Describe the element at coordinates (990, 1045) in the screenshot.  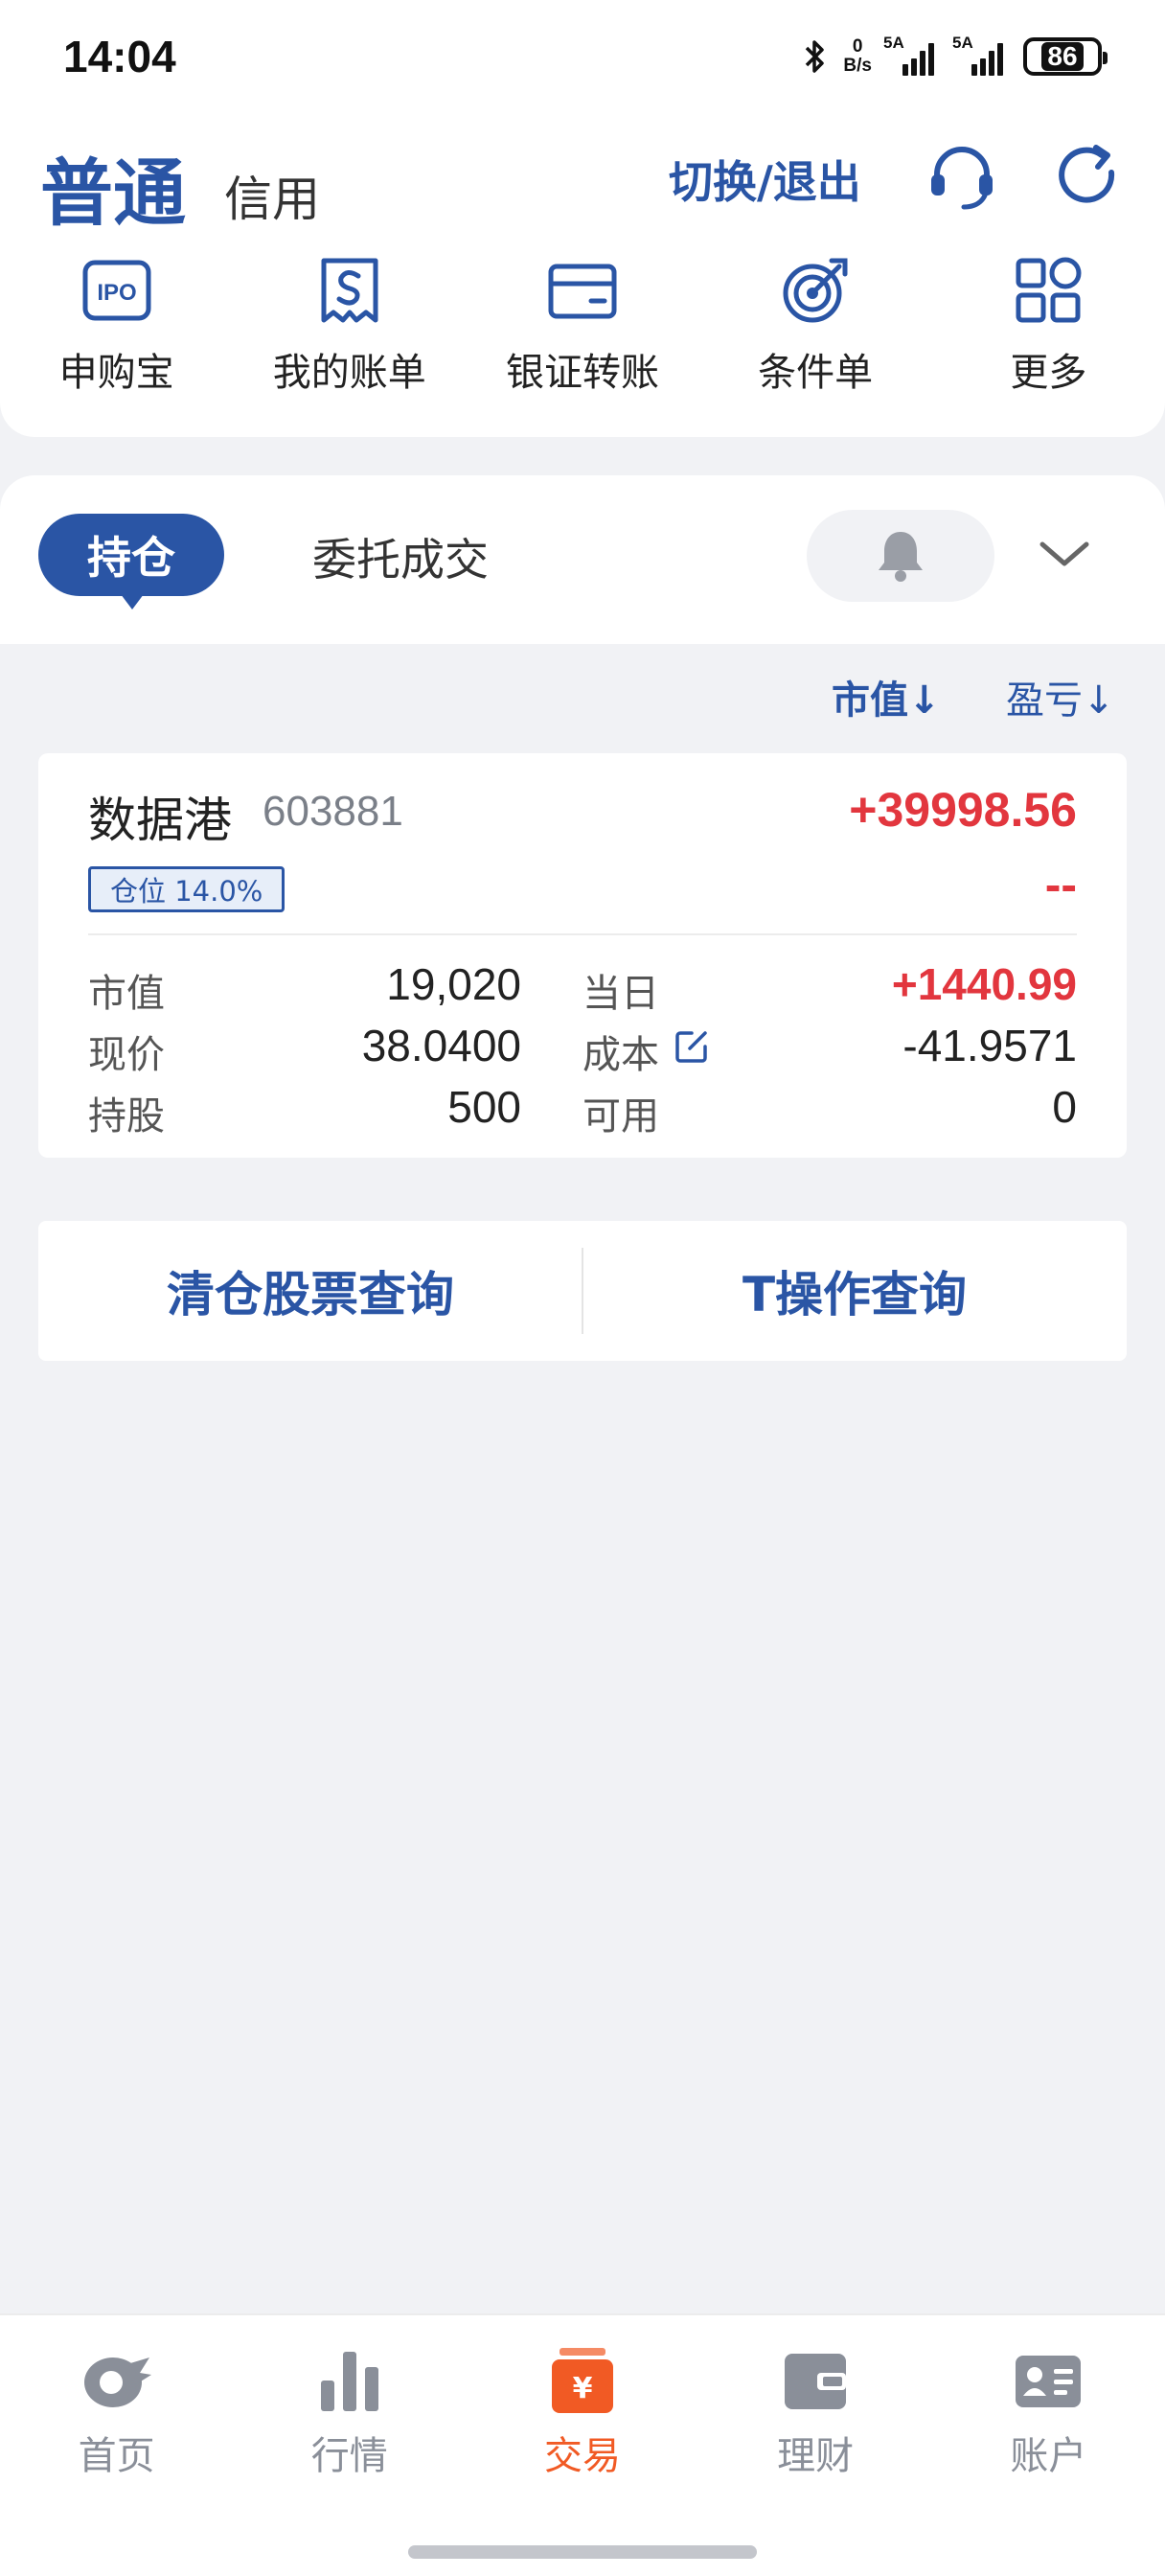
I see `cost-price: -41.9571` at that location.